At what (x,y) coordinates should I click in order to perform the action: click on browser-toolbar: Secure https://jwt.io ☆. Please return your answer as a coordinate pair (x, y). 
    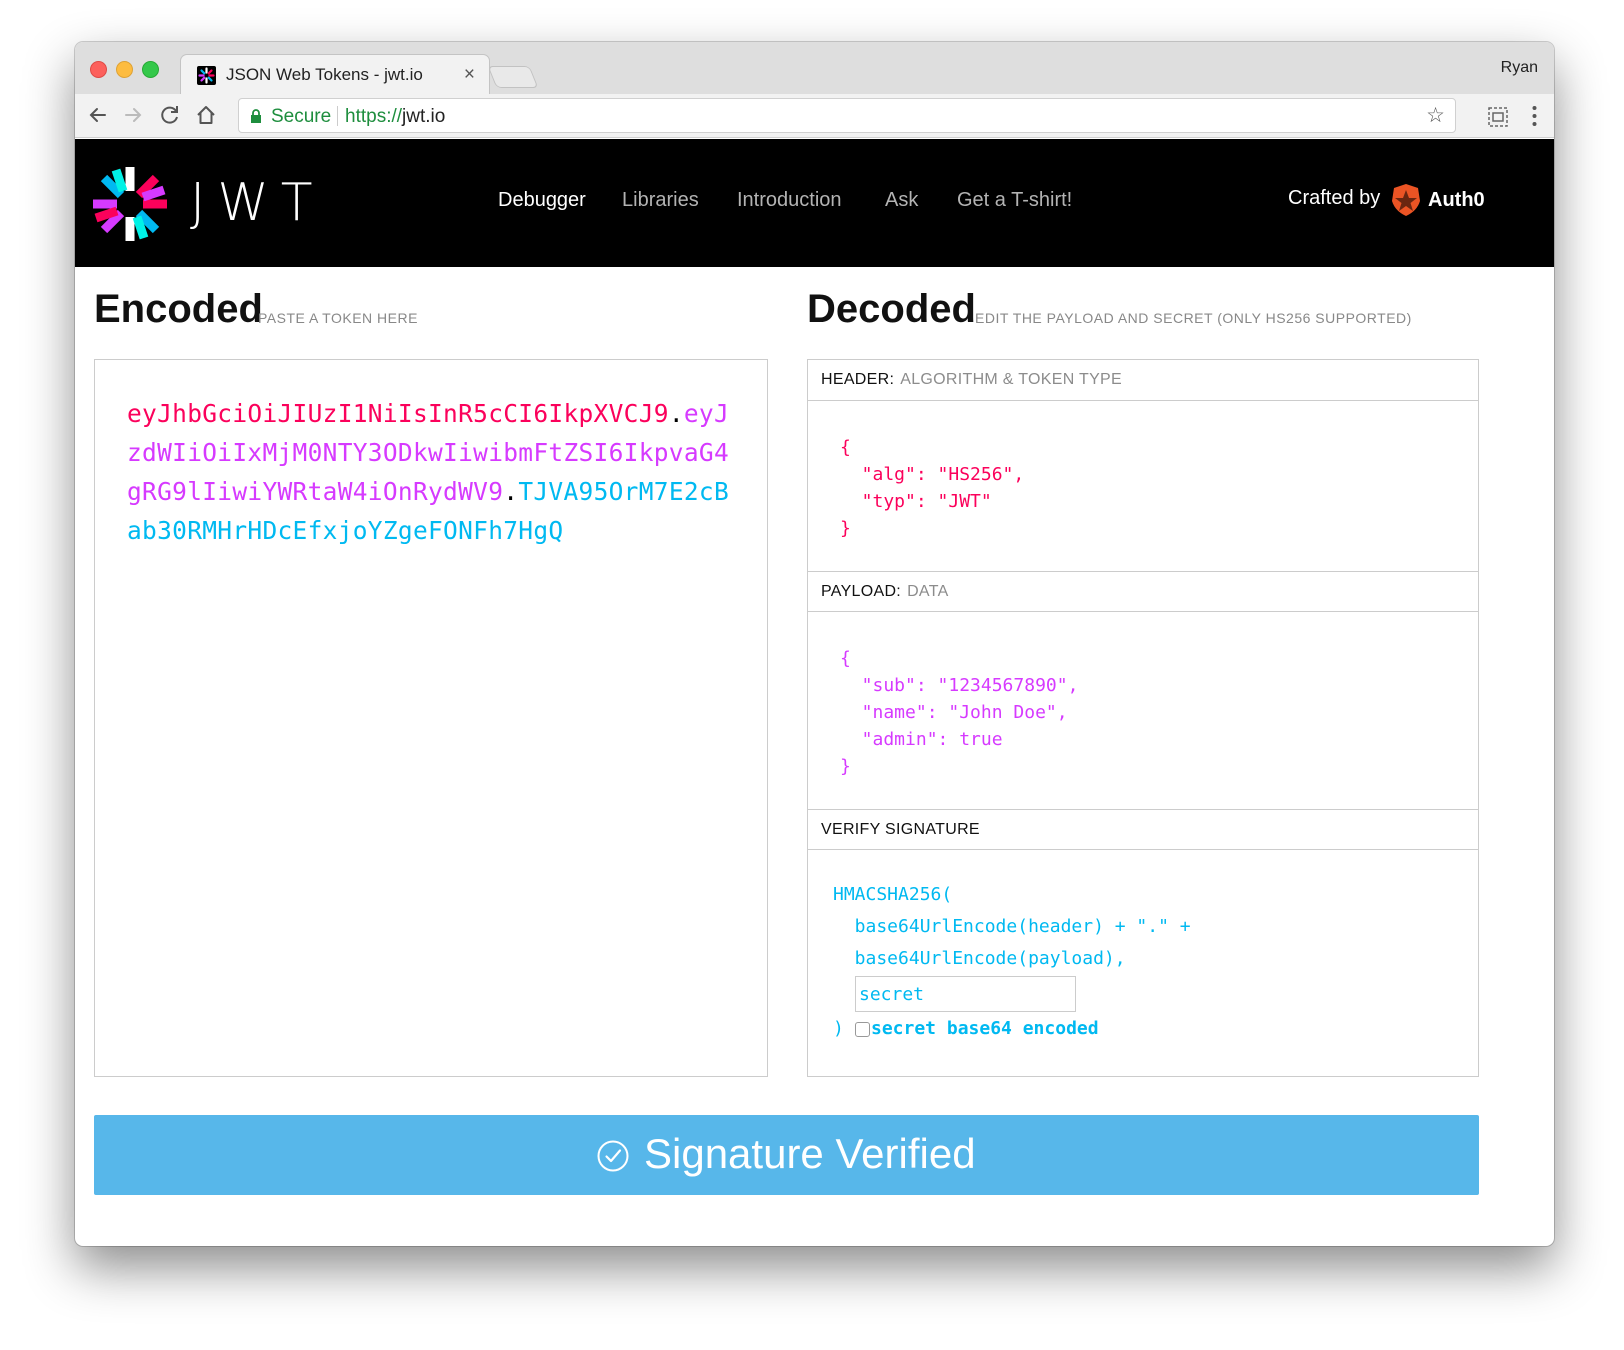
    Looking at the image, I should click on (814, 116).